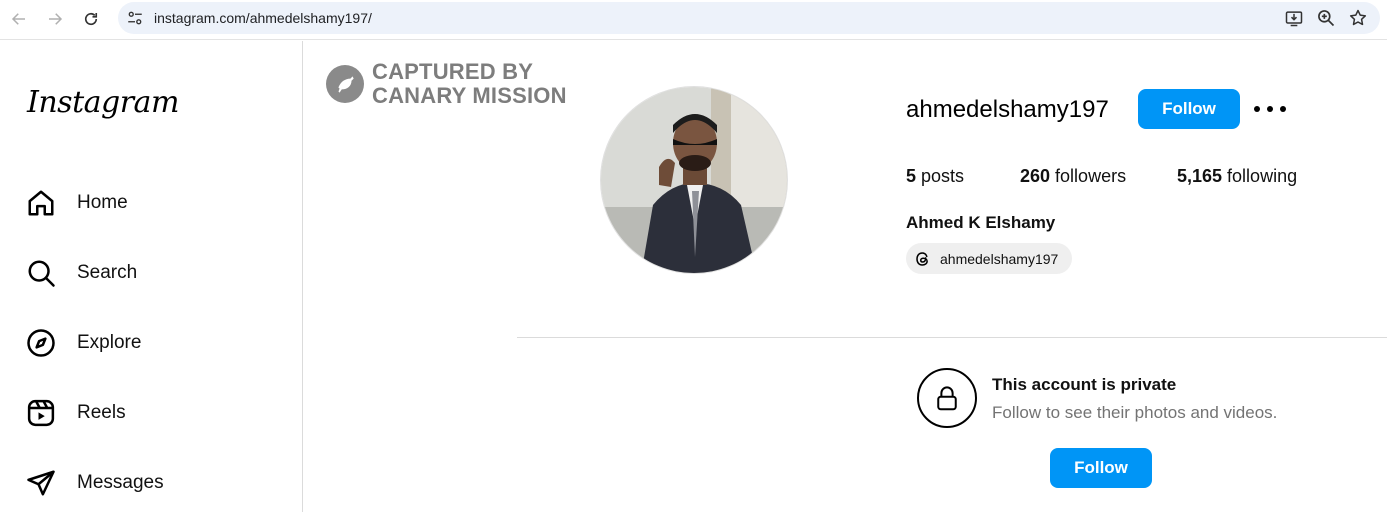  Describe the element at coordinates (55, 19) in the screenshot. I see `forward-arrow-icon` at that location.